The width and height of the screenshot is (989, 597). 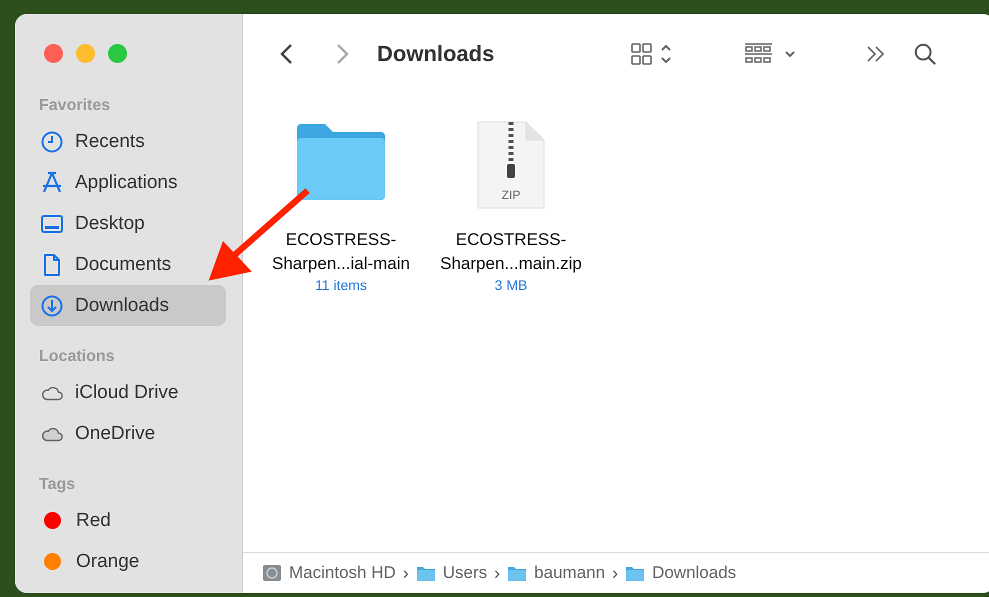 I want to click on sidebar-item: Recents, so click(x=89, y=141).